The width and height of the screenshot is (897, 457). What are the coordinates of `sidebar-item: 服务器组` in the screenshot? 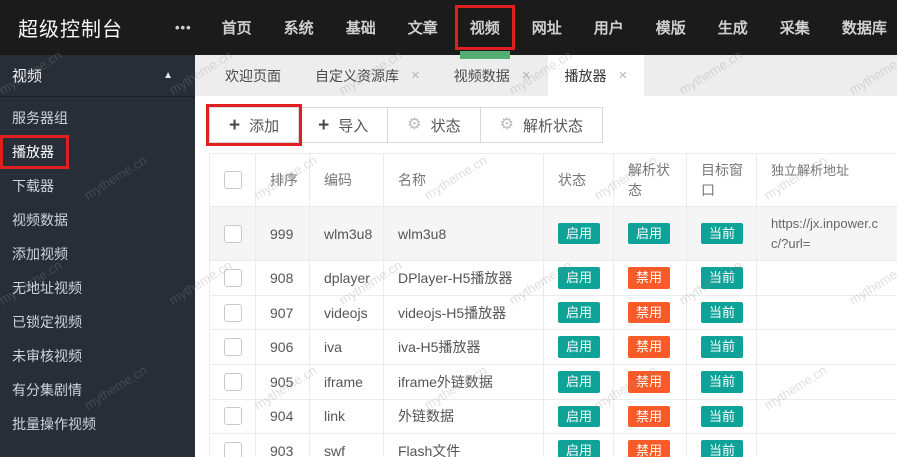 It's located at (97, 118).